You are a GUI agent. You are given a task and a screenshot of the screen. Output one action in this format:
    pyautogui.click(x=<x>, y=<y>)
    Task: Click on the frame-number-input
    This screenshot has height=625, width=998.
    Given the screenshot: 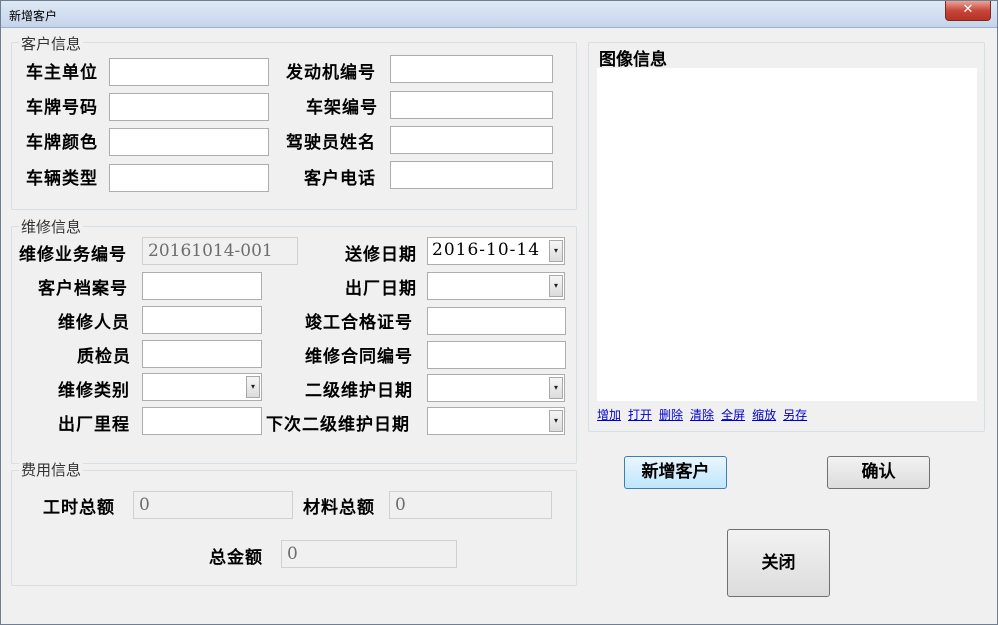 What is the action you would take?
    pyautogui.click(x=471, y=105)
    